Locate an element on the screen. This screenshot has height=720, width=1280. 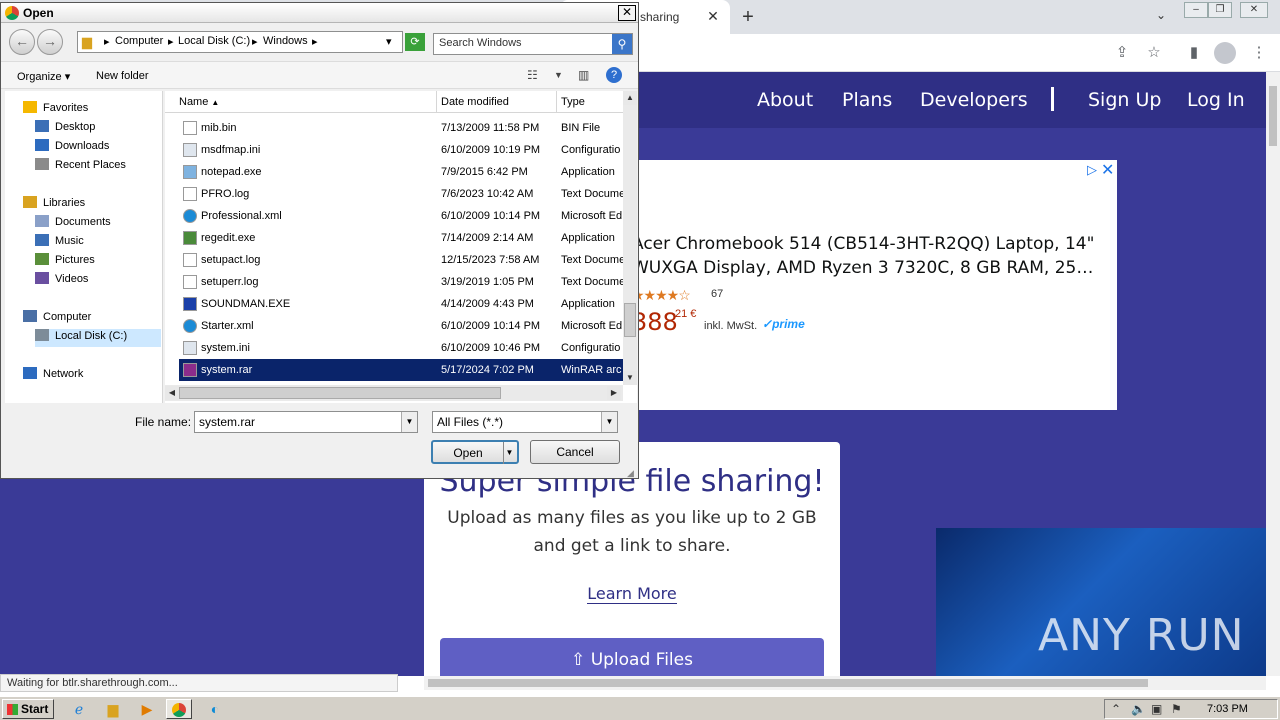
nav-about: About is located at coordinates (785, 100).